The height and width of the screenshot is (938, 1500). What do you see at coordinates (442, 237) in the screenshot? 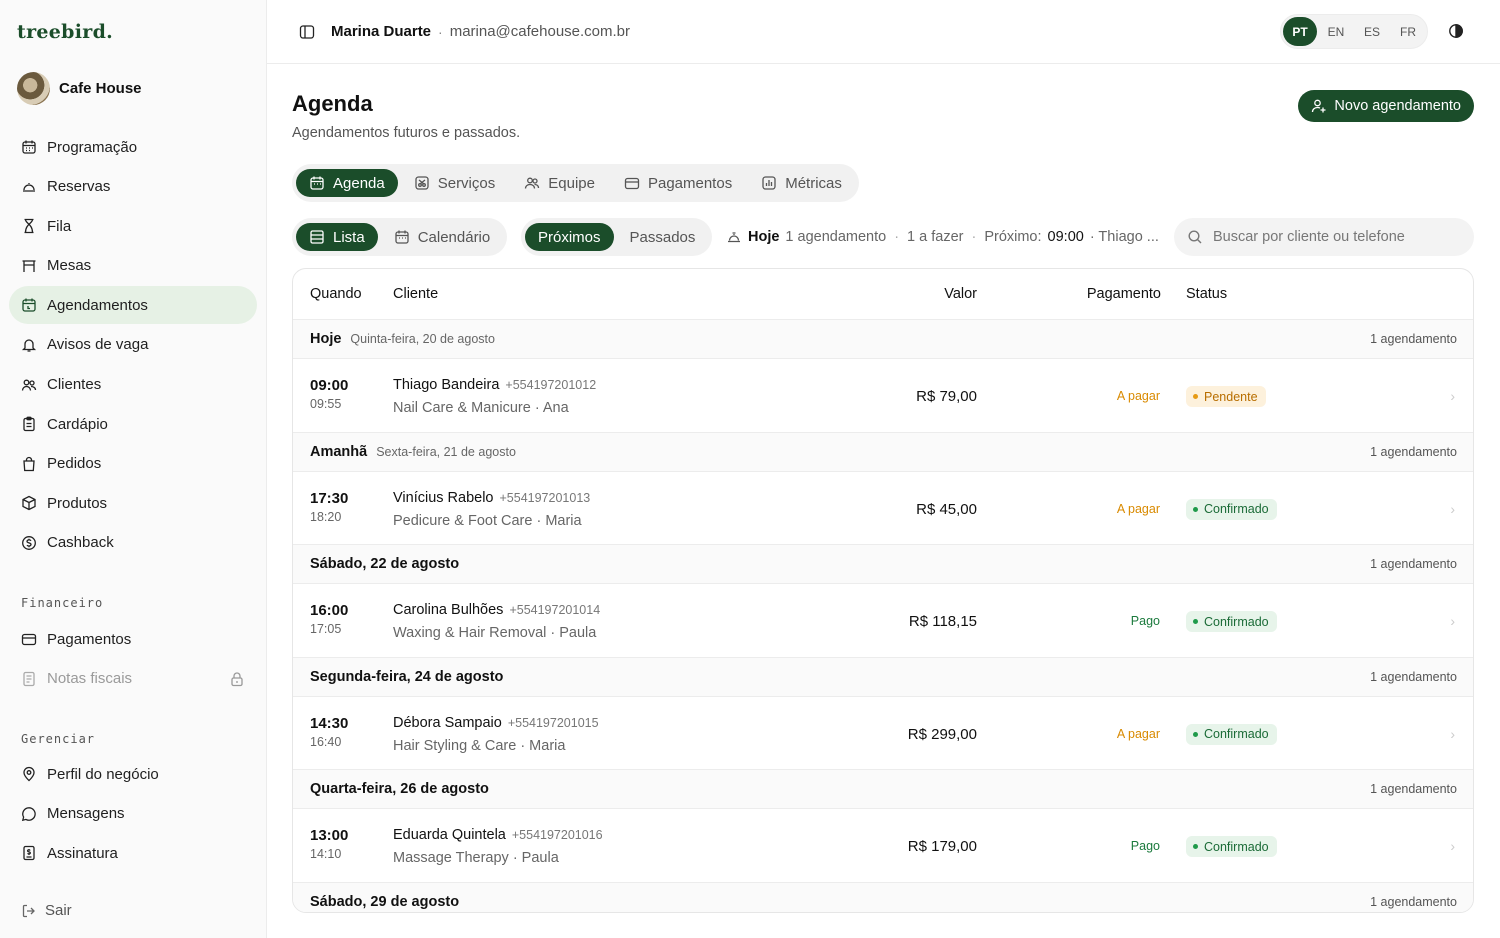
I see `view-calendar-button: Calendário` at bounding box center [442, 237].